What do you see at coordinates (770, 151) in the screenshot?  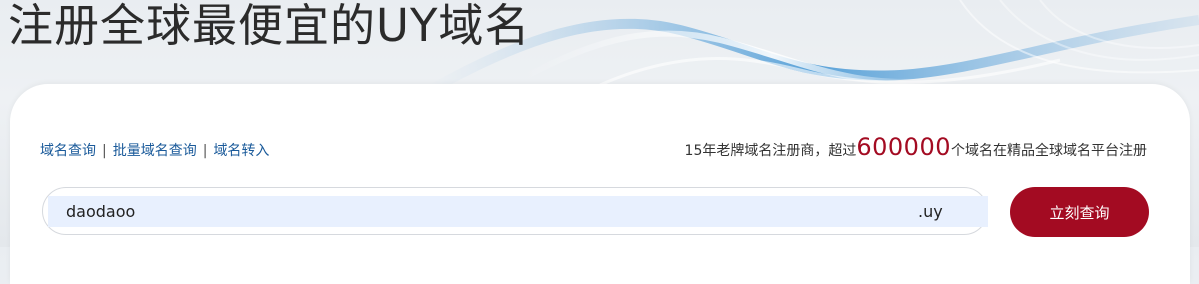 I see `promo-prefix: 15年老牌域名注册商，超过` at bounding box center [770, 151].